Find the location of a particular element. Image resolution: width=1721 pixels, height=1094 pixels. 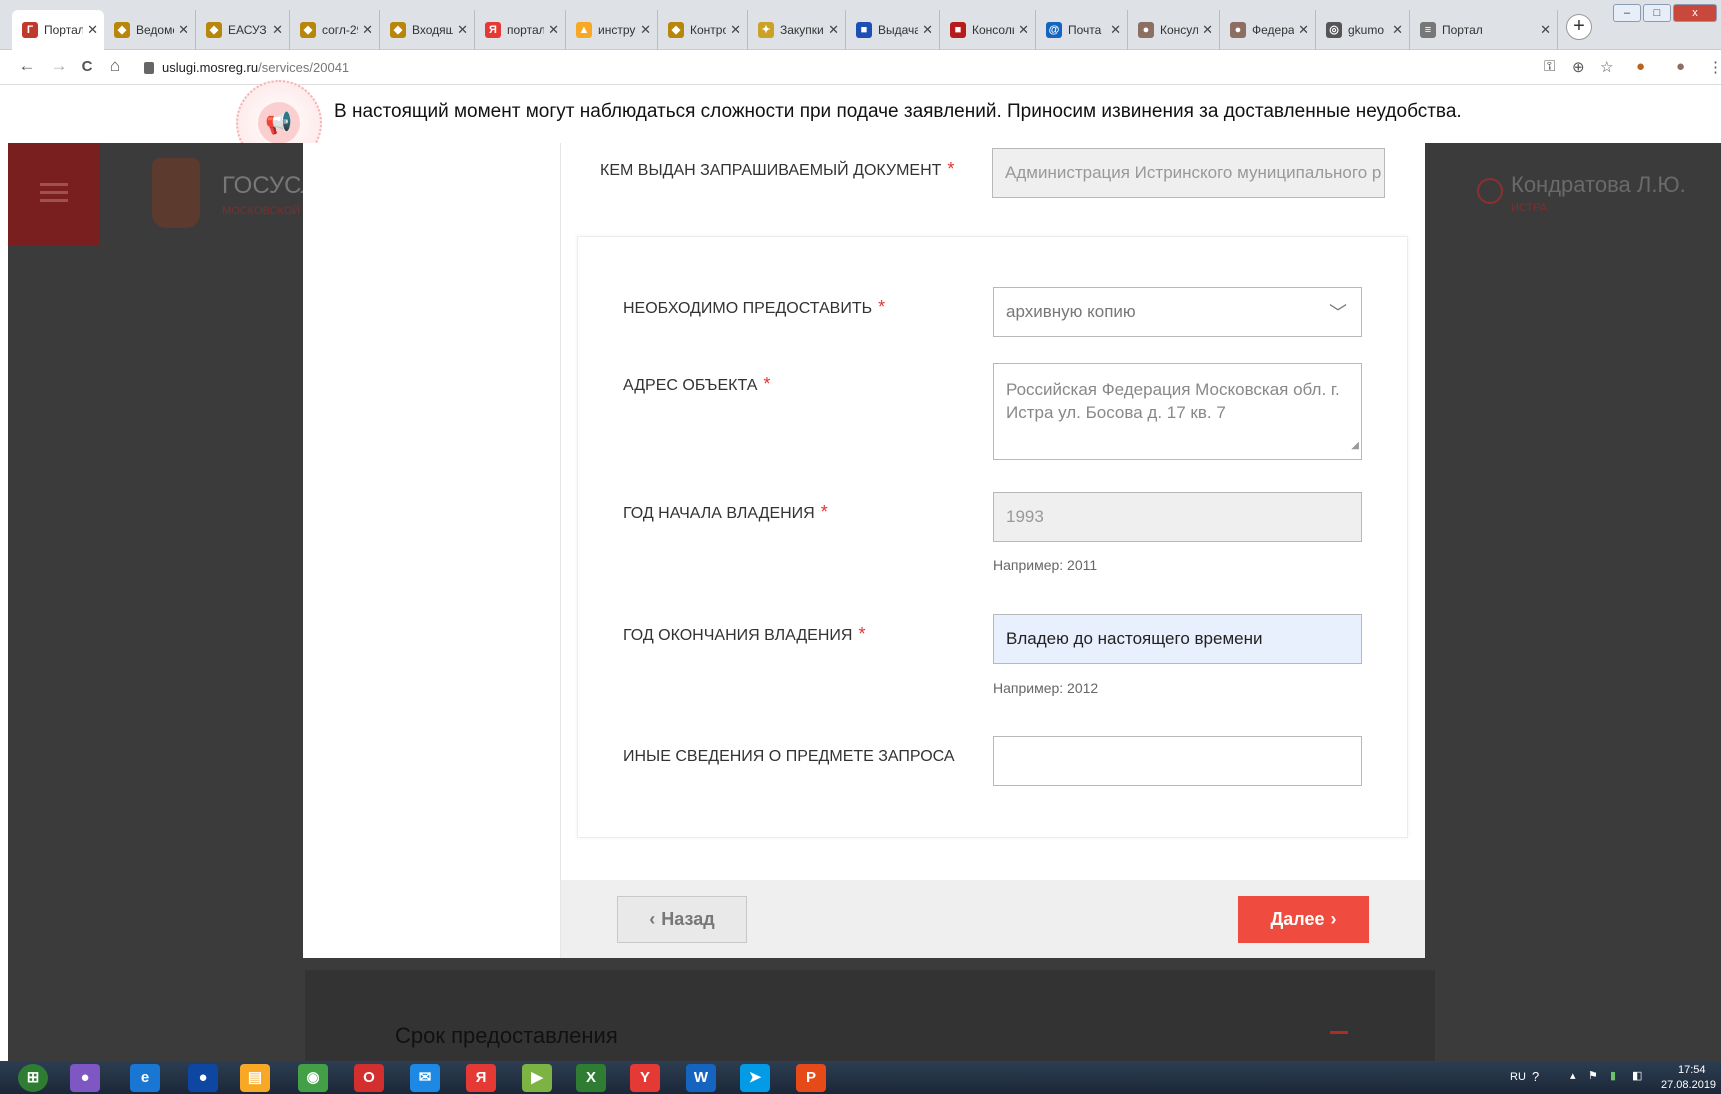

collapse-icon is located at coordinates (1339, 1032).